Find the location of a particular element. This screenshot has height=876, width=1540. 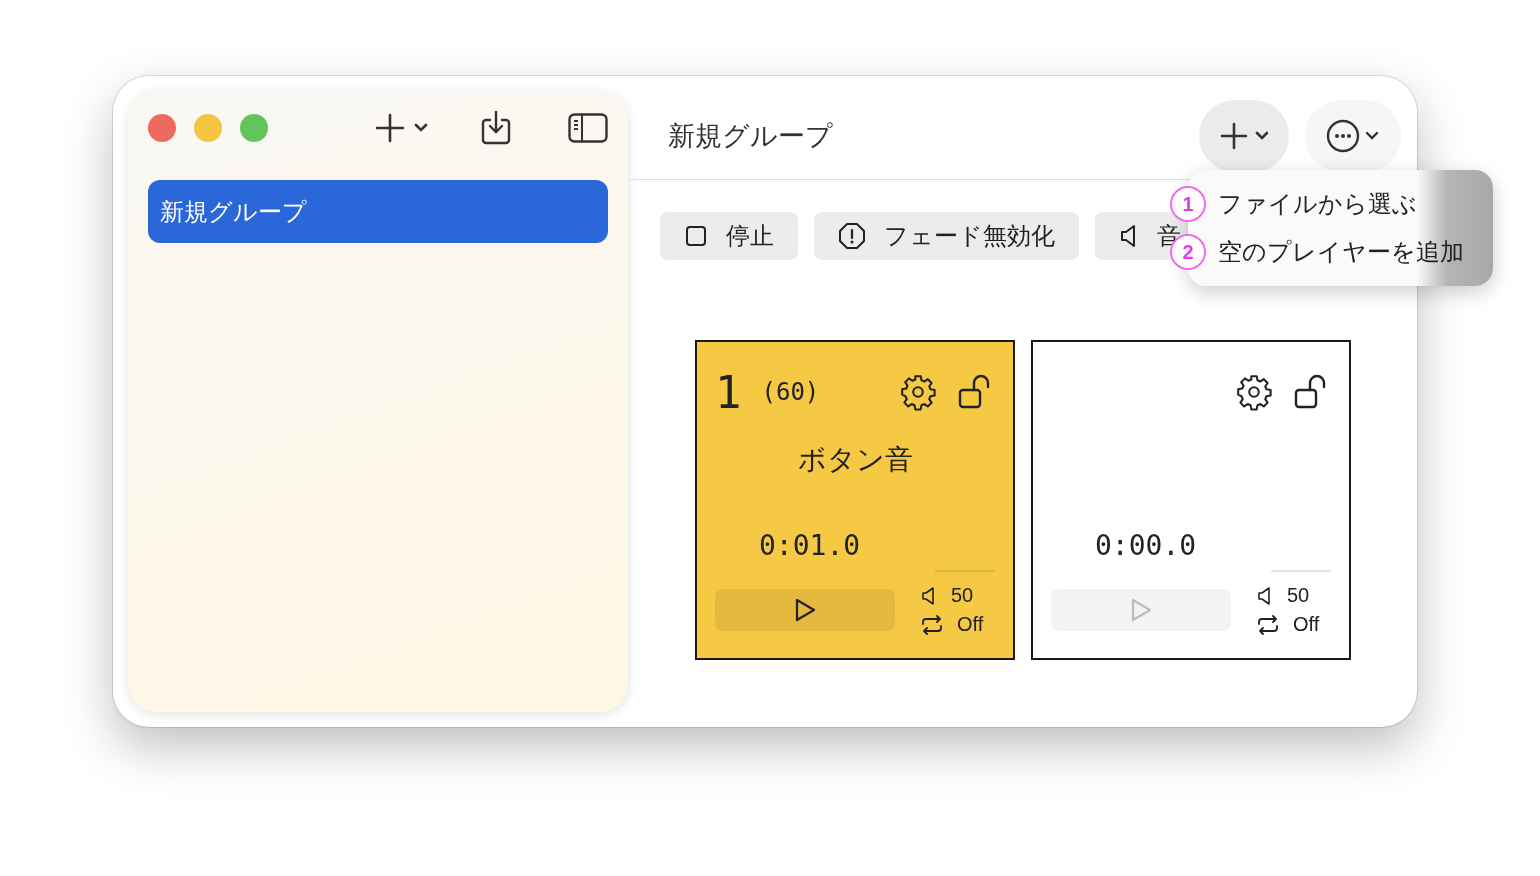

elapsed-time: 0:00.0 is located at coordinates (1146, 545).